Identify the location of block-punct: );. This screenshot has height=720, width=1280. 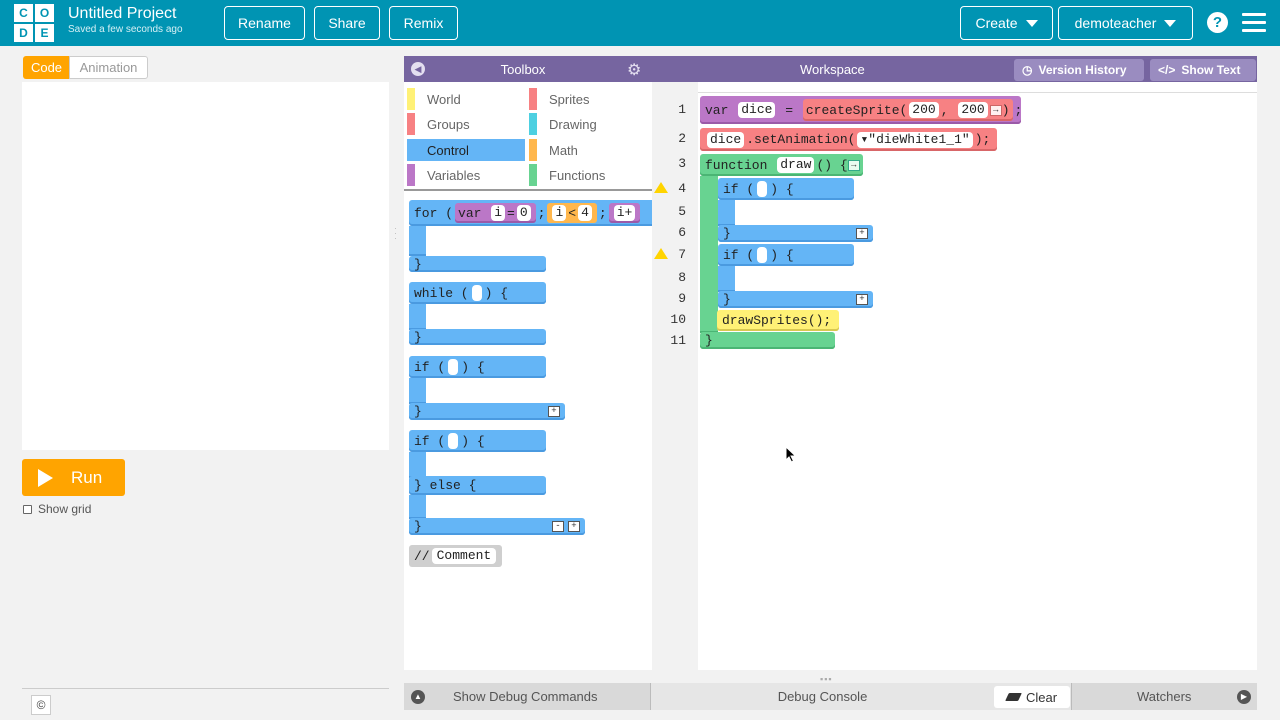
(982, 139).